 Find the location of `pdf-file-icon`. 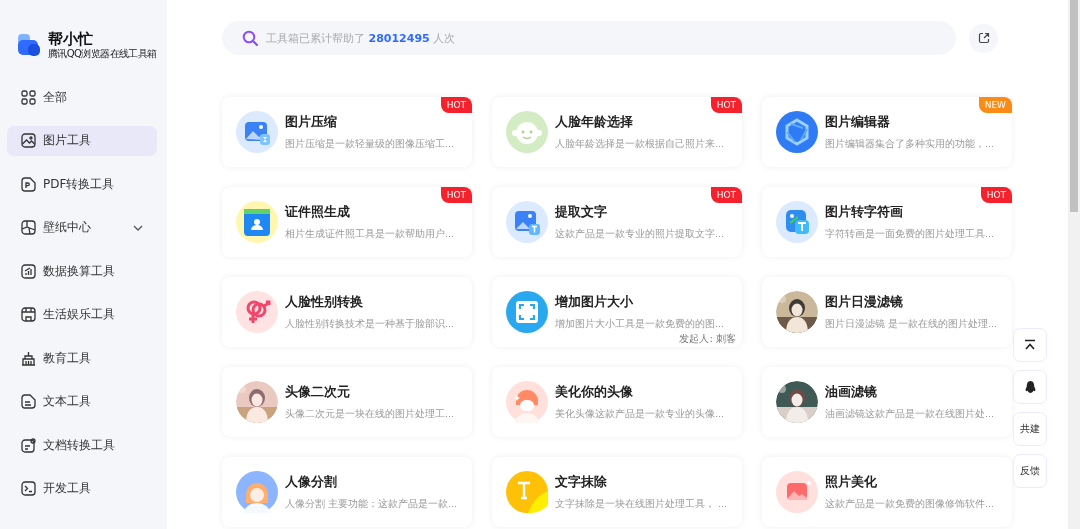

pdf-file-icon is located at coordinates (28, 184).